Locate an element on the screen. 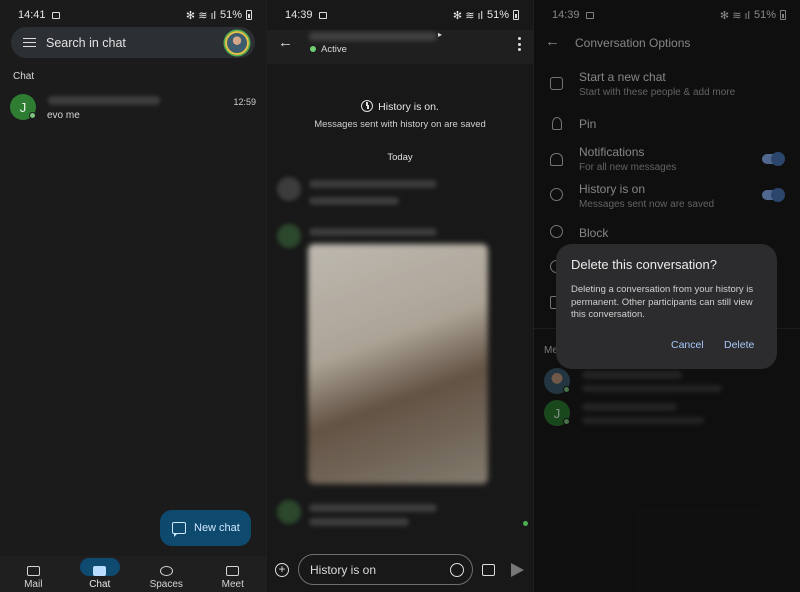  status-bar: 14:41 ✻ ≋ ıl 51% is located at coordinates (133, 15).